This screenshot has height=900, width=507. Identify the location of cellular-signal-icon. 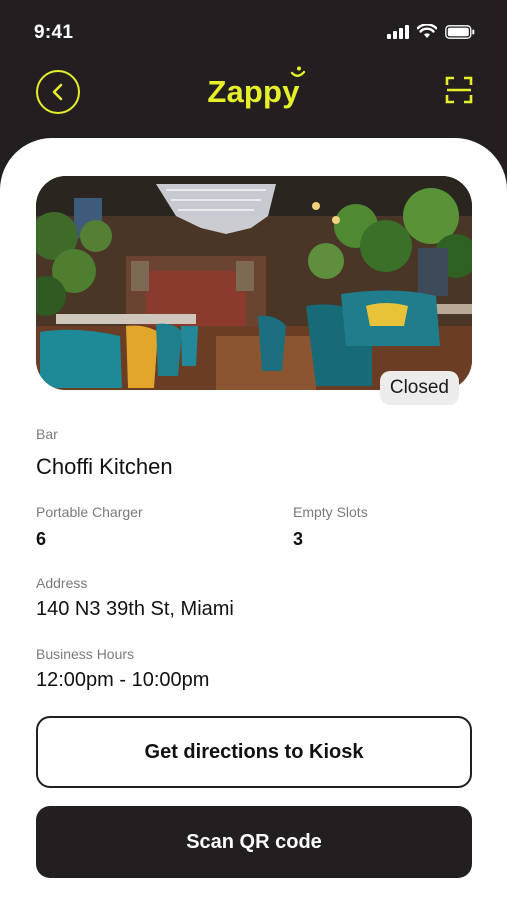
(398, 31).